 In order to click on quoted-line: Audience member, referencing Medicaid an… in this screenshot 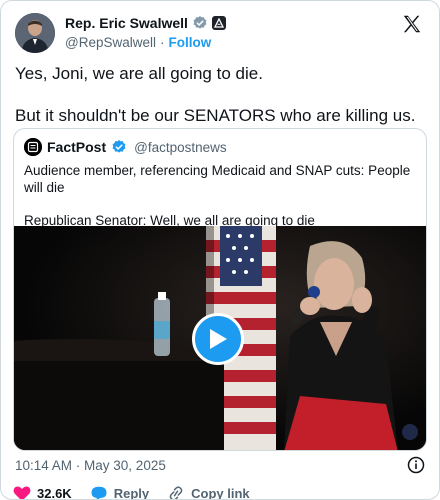, I will do `click(217, 179)`.